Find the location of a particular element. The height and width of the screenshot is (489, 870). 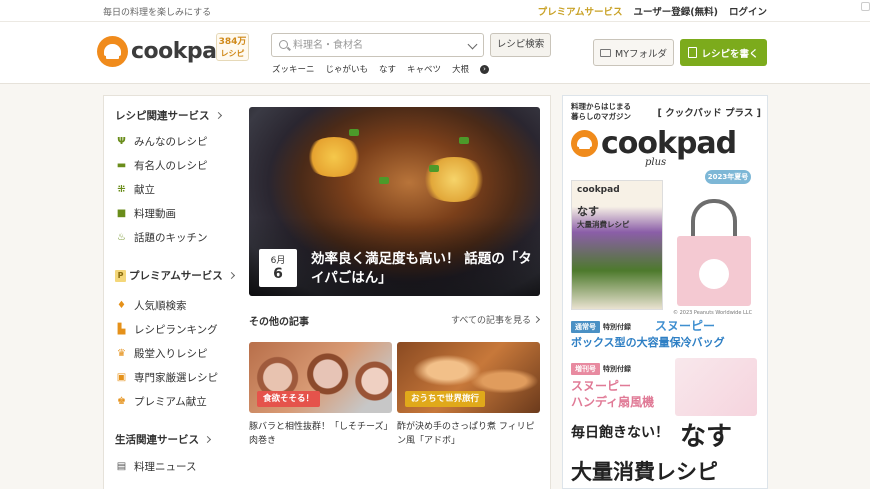

corner-checkbox is located at coordinates (865, 6).